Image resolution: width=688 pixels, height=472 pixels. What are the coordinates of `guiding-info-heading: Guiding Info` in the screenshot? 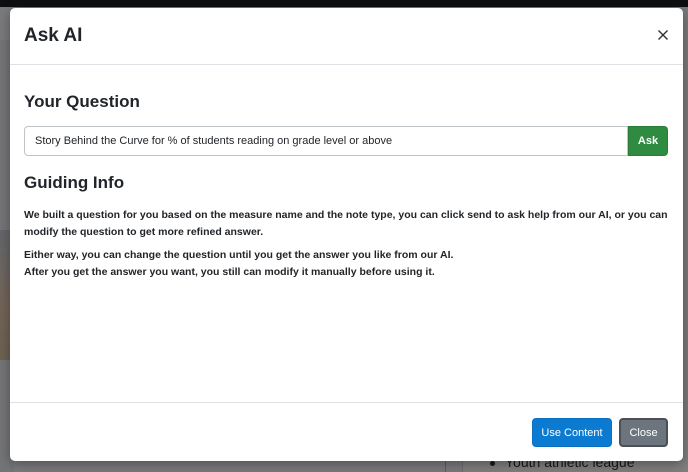 It's located at (74, 182).